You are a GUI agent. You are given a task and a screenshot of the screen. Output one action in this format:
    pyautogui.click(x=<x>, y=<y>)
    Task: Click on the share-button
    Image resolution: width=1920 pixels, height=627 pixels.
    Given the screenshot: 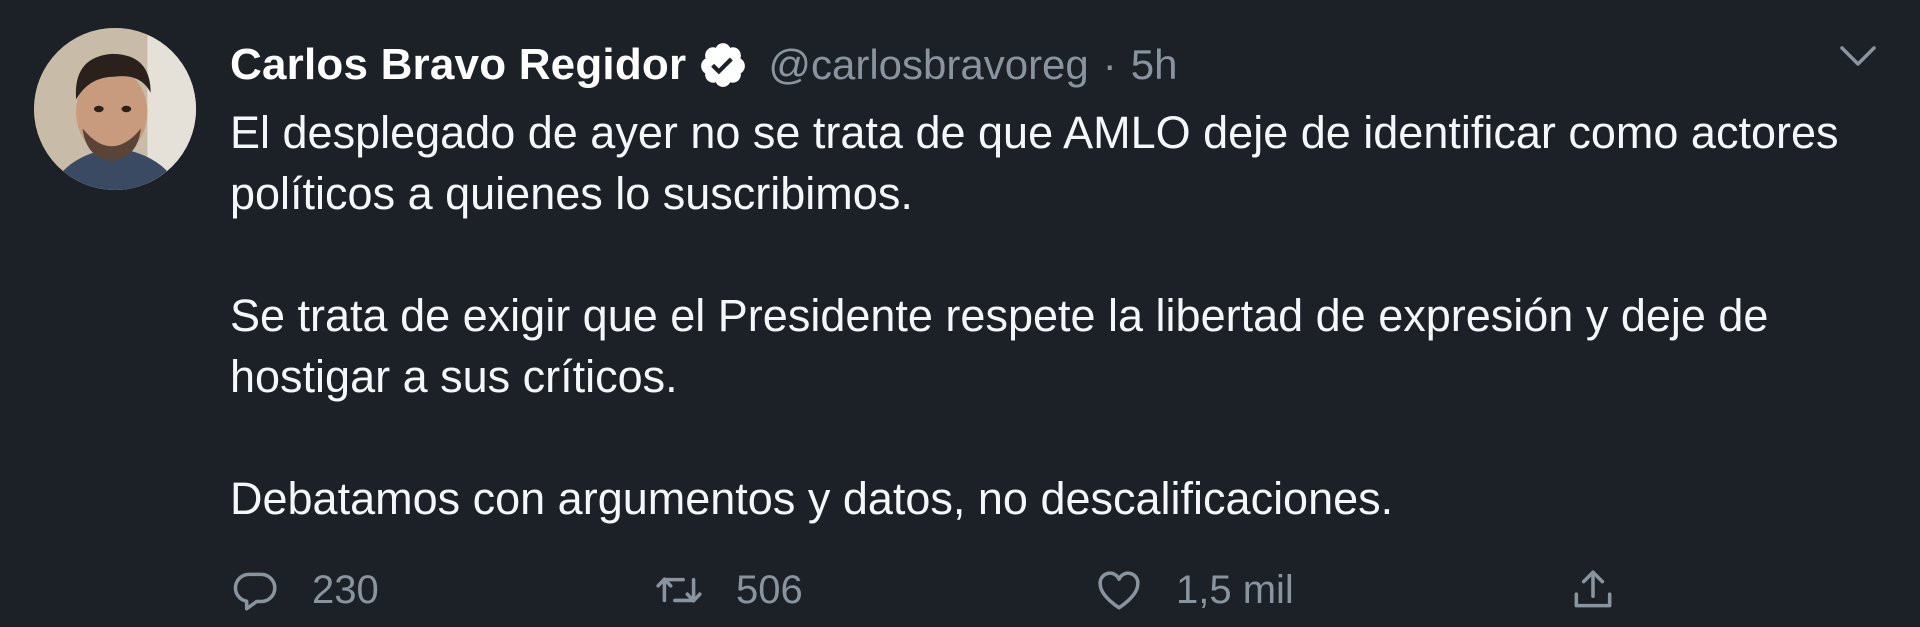 What is the action you would take?
    pyautogui.click(x=1593, y=590)
    